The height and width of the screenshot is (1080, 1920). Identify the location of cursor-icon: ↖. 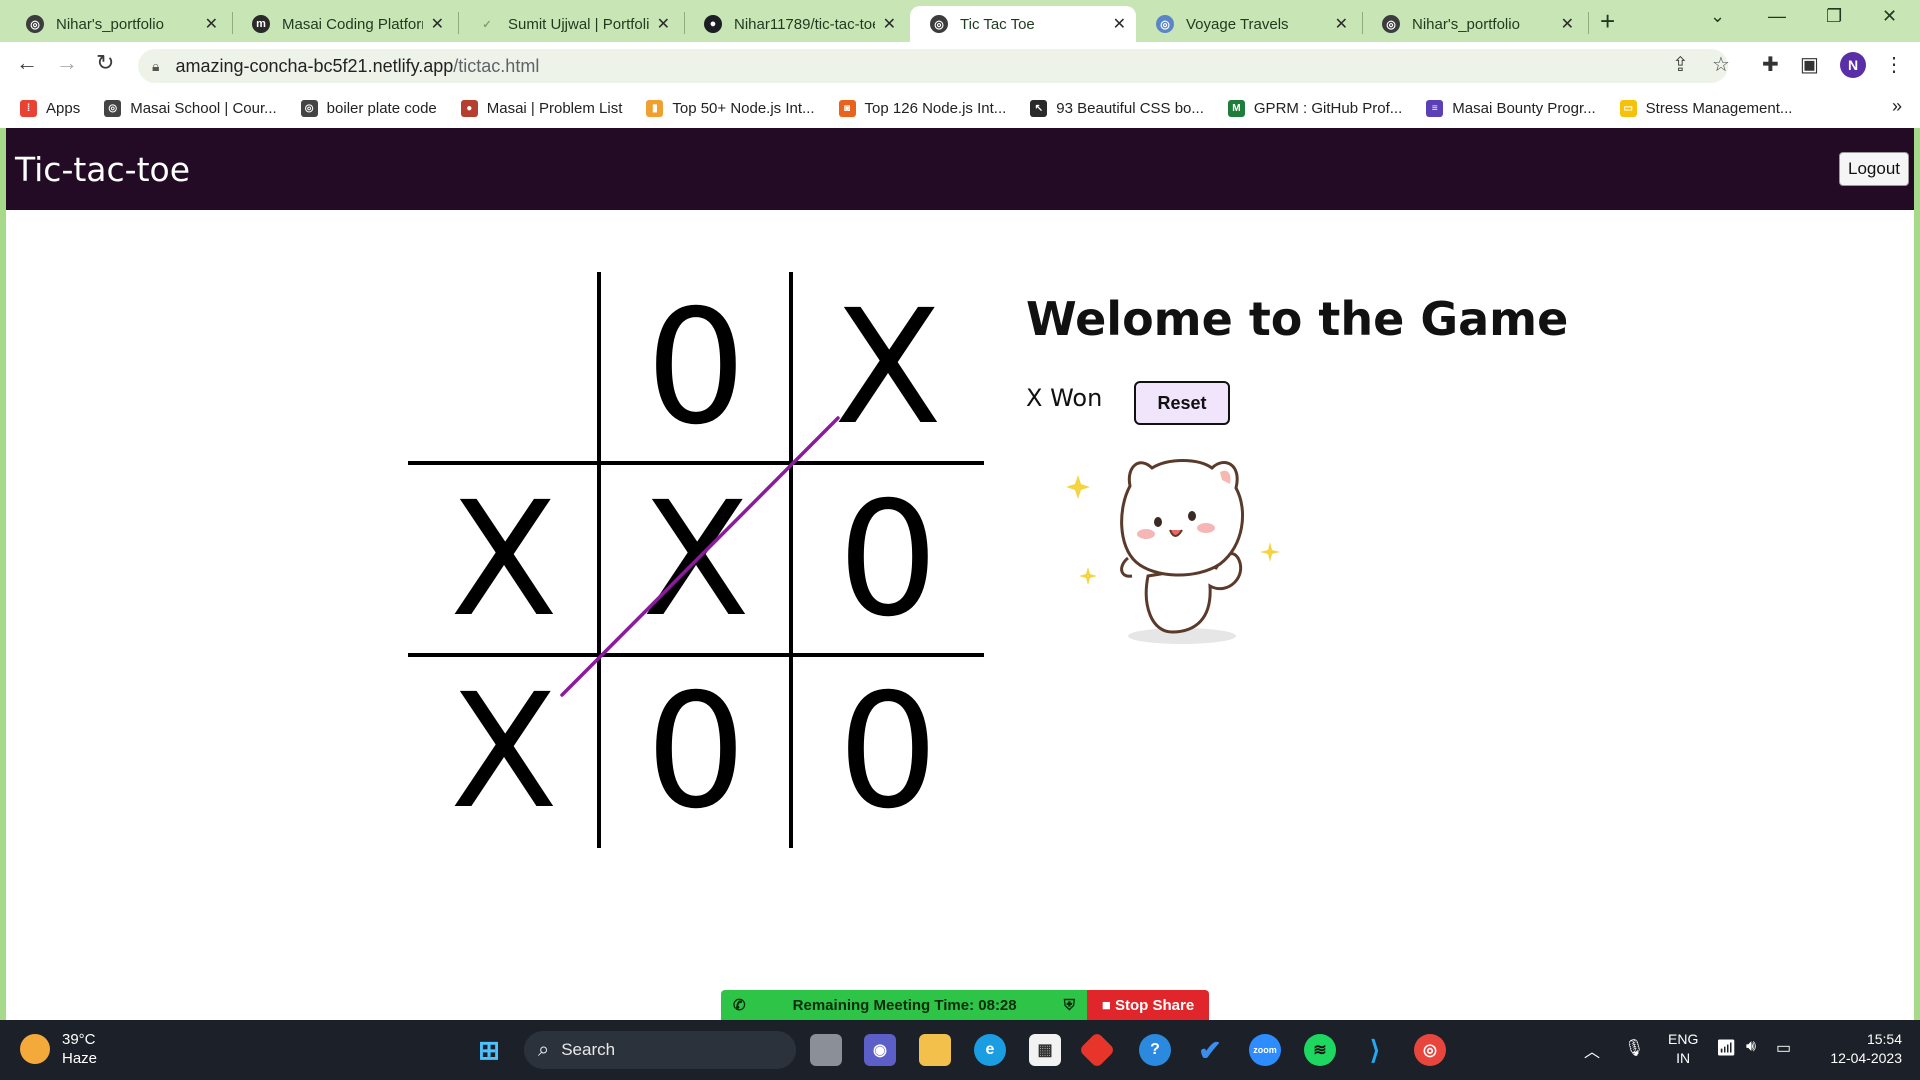
(1039, 108).